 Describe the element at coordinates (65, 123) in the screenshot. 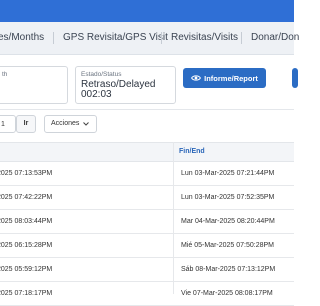

I see `actions-label: Acciones` at that location.